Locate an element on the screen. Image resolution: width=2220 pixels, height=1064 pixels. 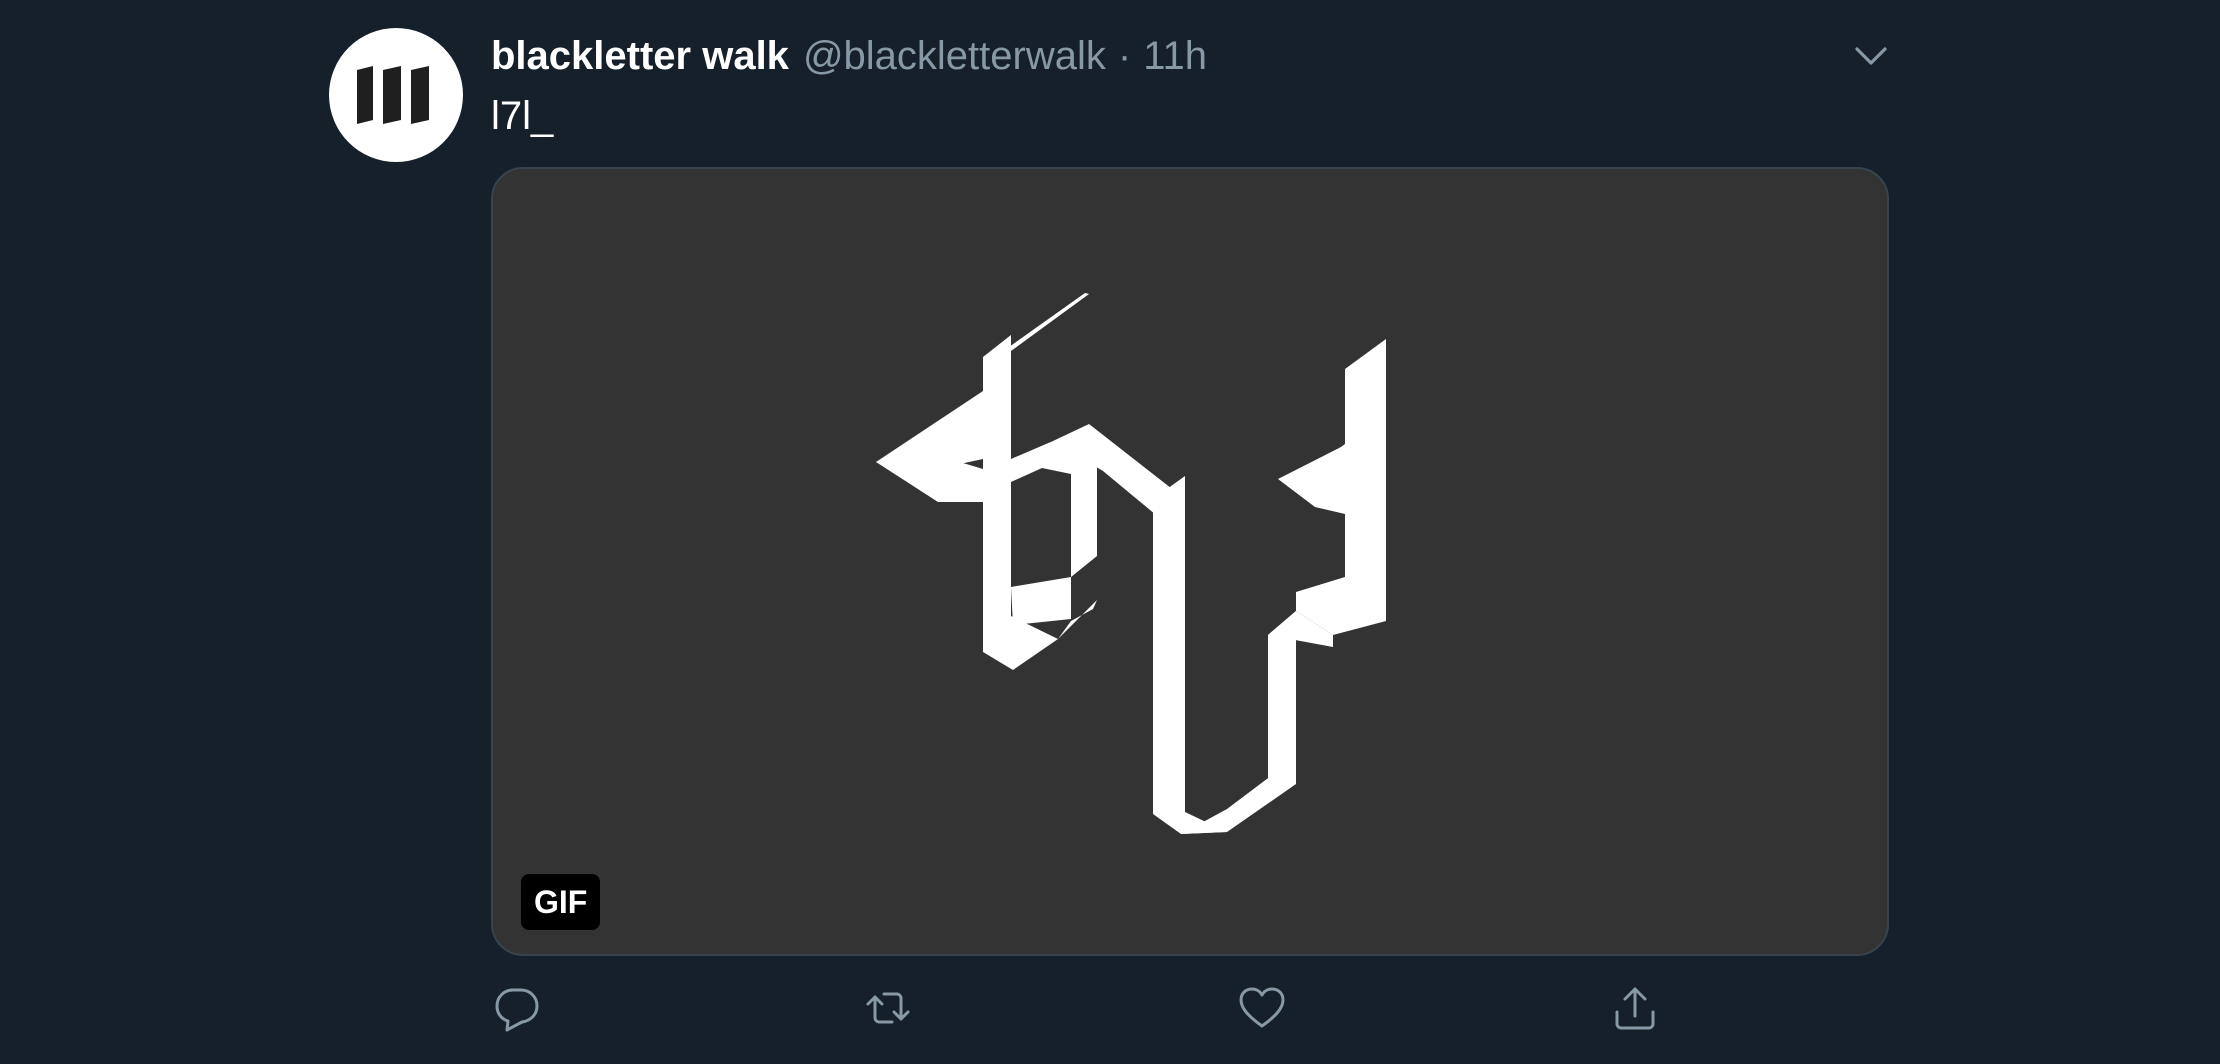
blackletter-artwork is located at coordinates (1131, 563).